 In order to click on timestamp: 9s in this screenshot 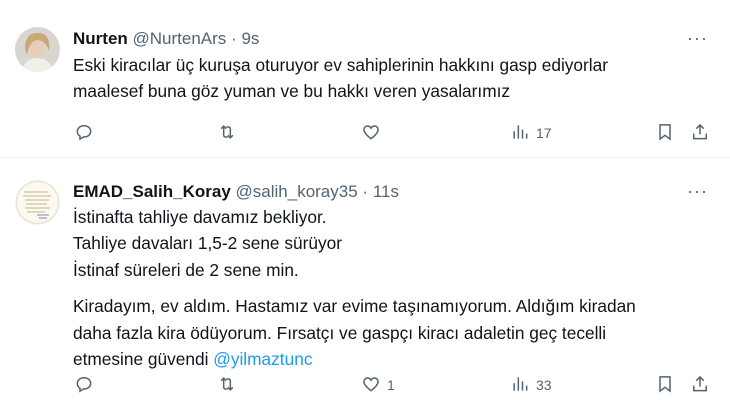, I will do `click(250, 38)`.